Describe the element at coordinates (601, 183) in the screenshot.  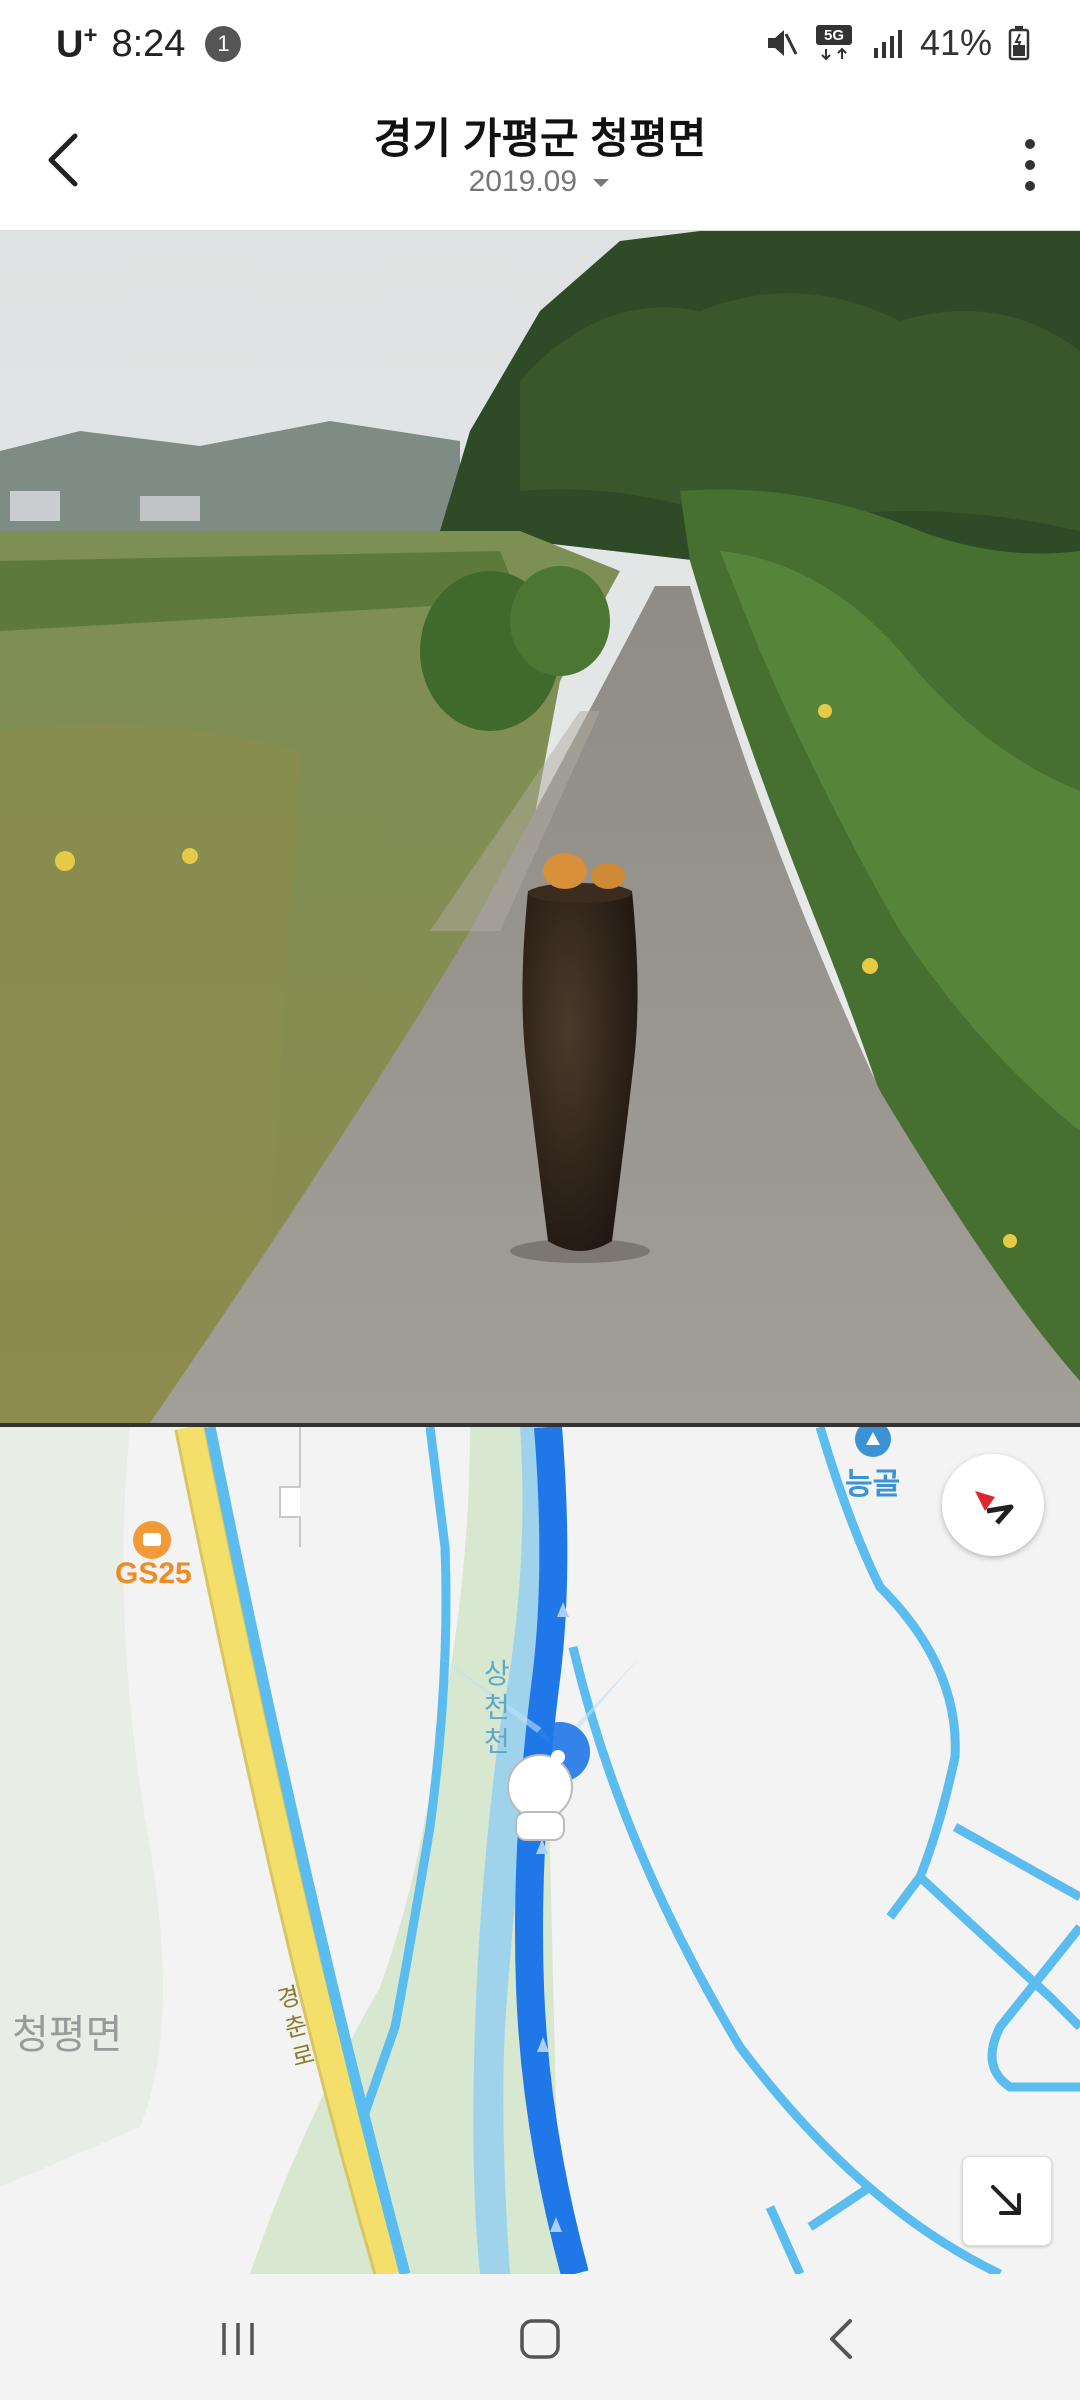
I see `dropdown-arrow-icon` at that location.